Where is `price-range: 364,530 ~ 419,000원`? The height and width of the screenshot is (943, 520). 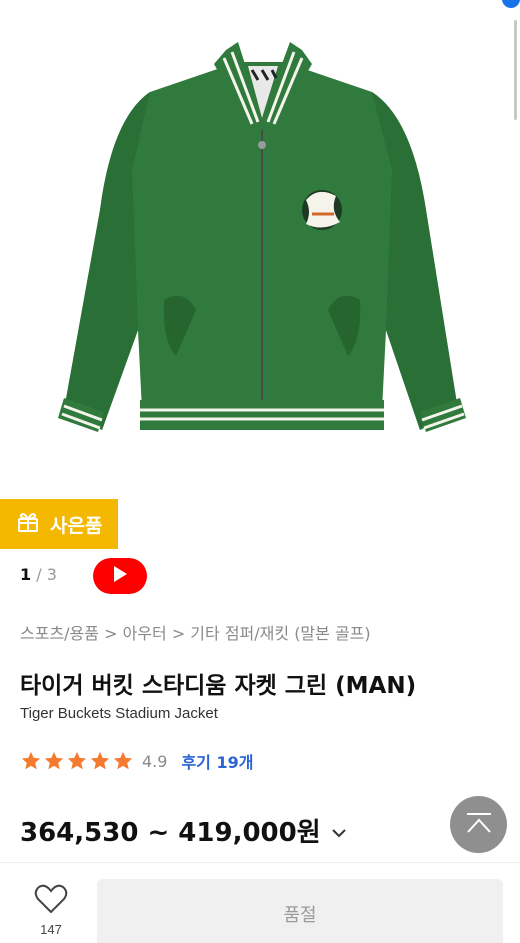 price-range: 364,530 ~ 419,000원 is located at coordinates (170, 832).